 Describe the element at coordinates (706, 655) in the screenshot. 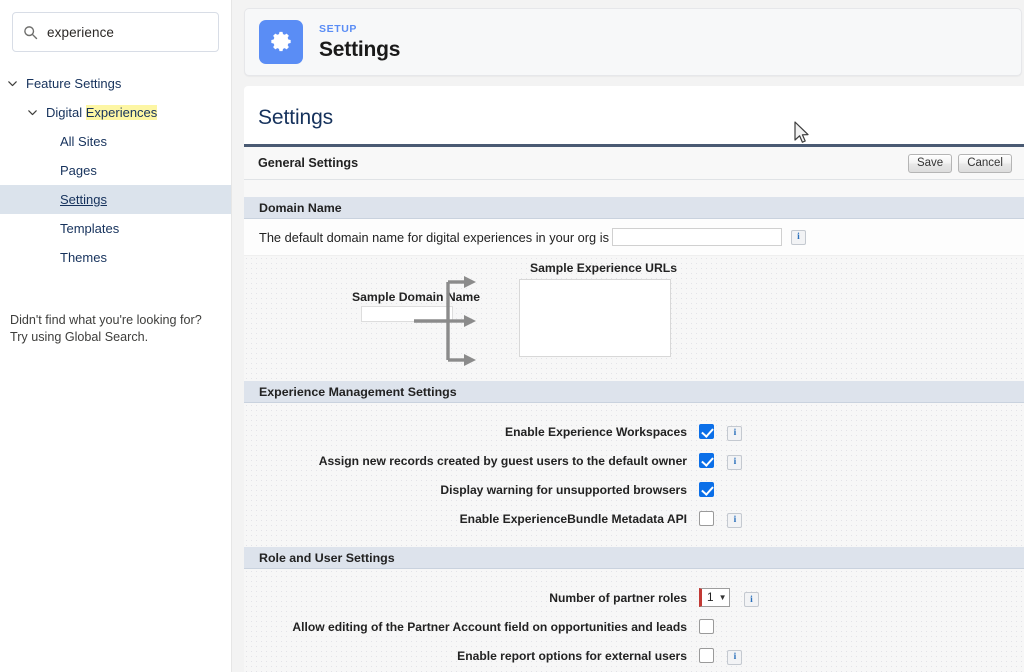

I see `checkbox-enable-report-options-external` at that location.